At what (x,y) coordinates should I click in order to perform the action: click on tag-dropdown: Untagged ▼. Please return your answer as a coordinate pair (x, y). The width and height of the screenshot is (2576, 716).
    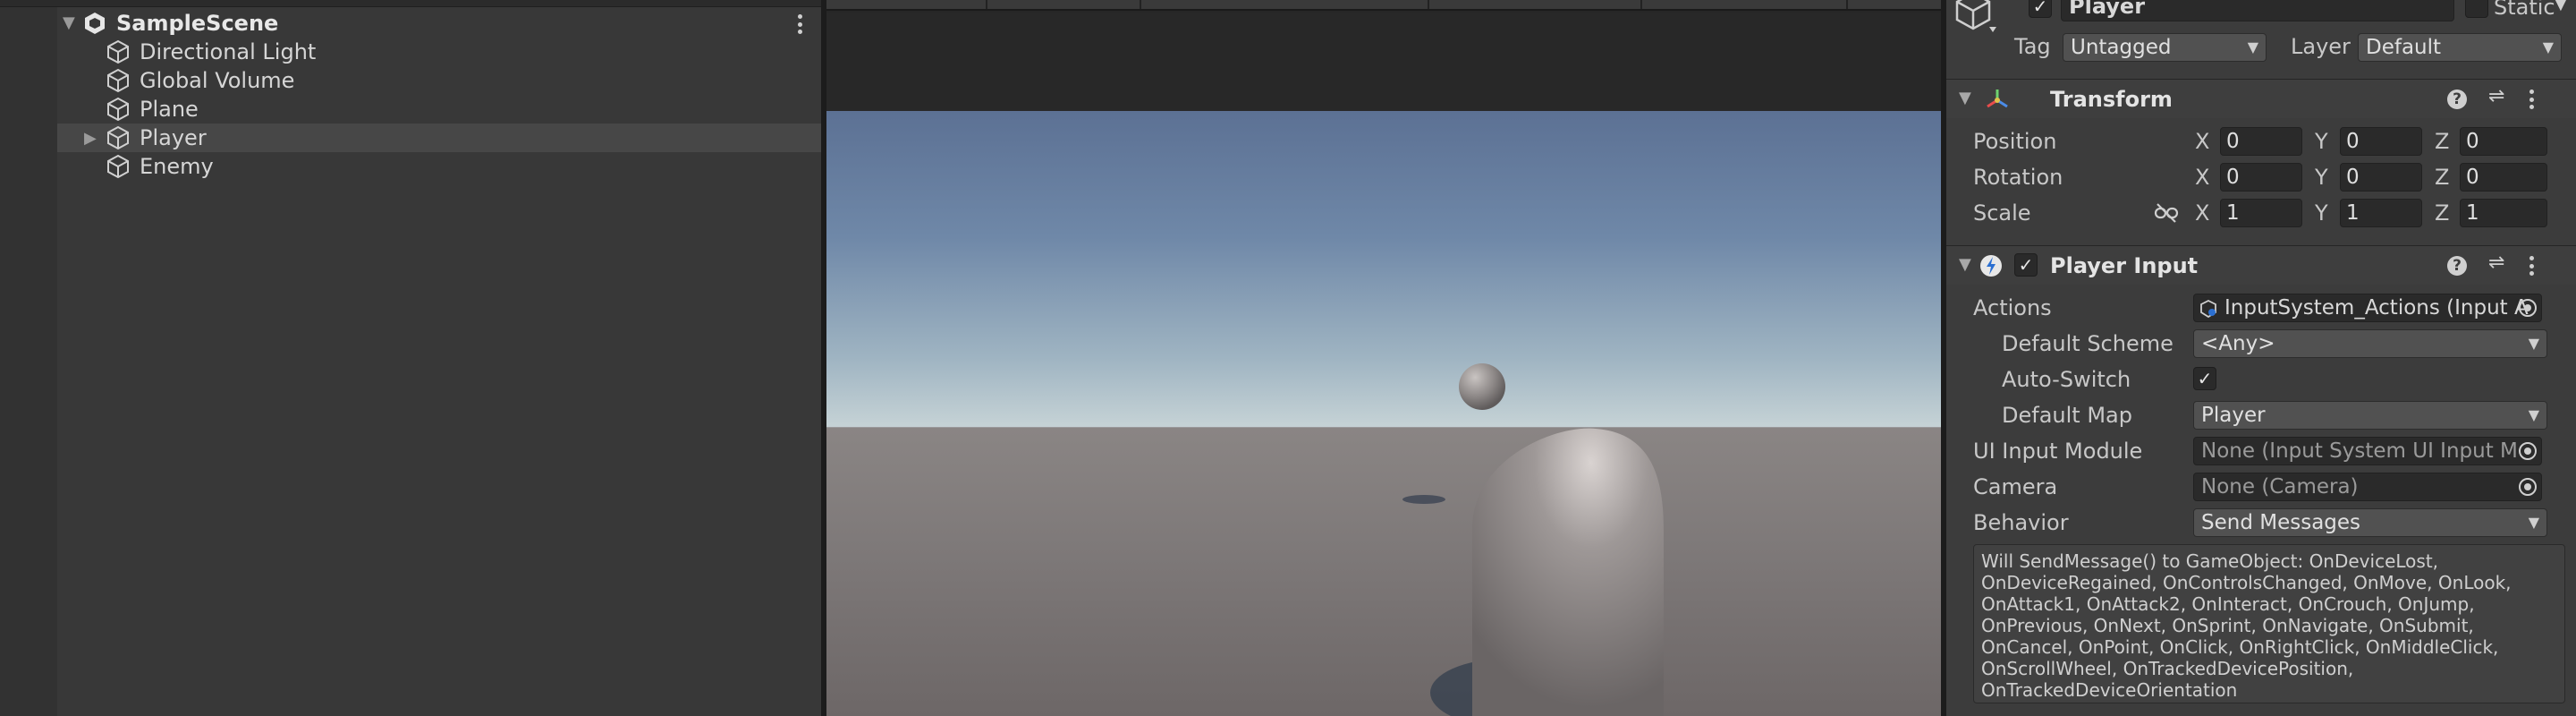
    Looking at the image, I should click on (2165, 47).